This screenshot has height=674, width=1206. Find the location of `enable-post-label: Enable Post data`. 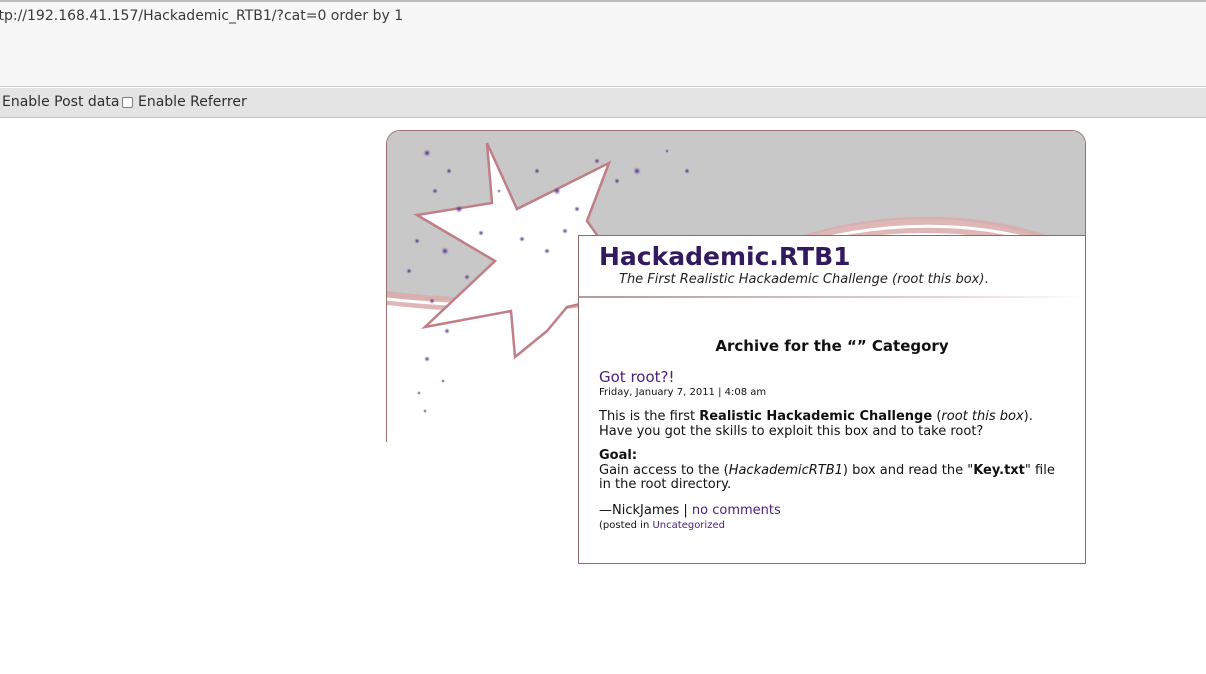

enable-post-label: Enable Post data is located at coordinates (60, 102).